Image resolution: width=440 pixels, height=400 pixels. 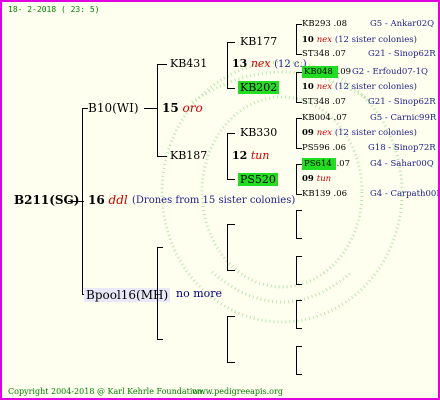 I want to click on kb187-queen: KB187, so click(x=188, y=155).